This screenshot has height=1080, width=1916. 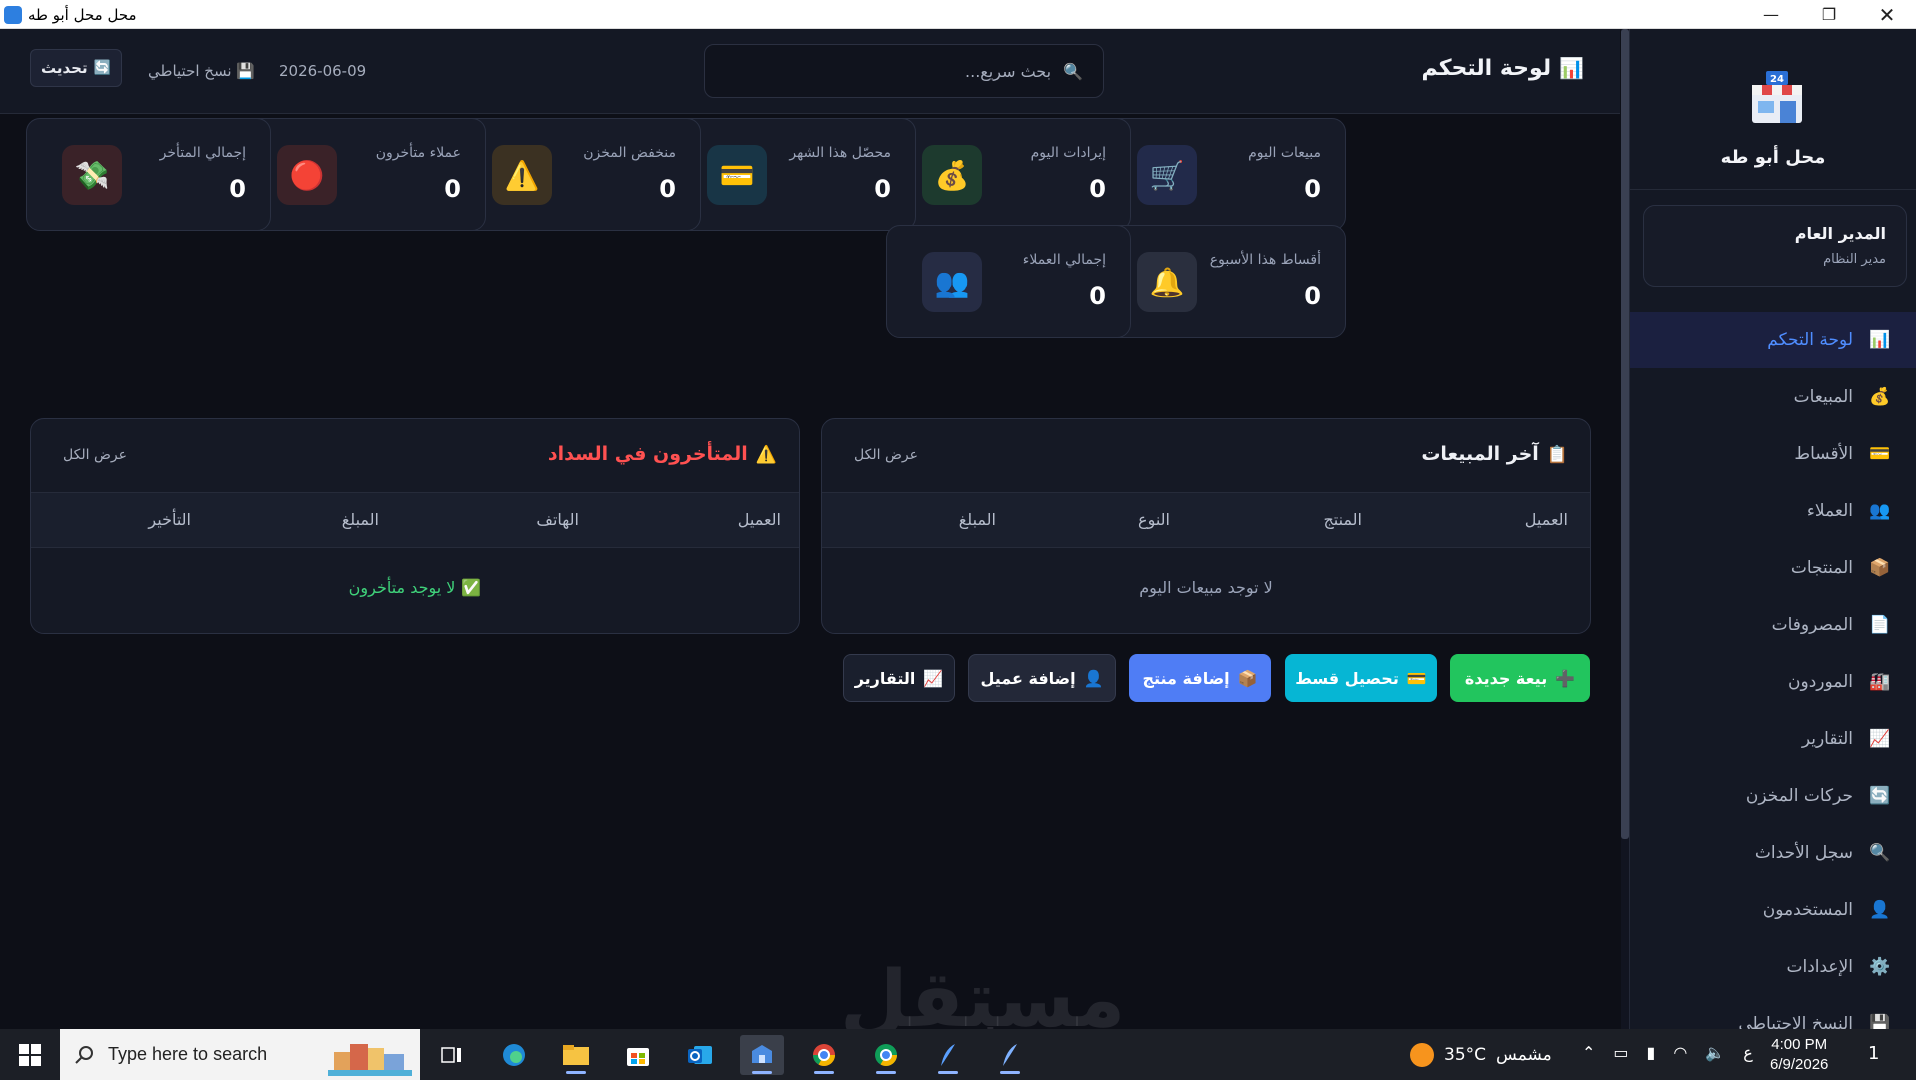 I want to click on weather-widget: 35°C مشمس, so click(x=1481, y=1055).